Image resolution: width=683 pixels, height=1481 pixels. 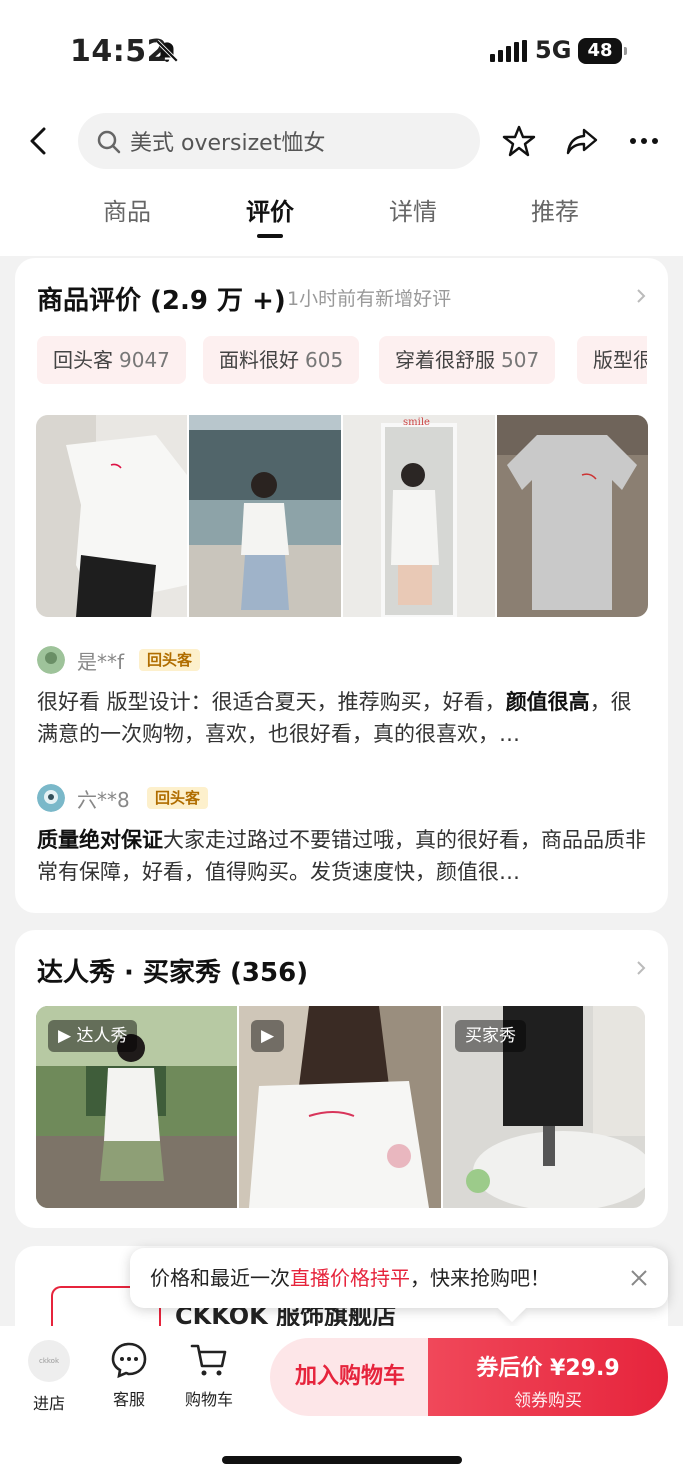 What do you see at coordinates (228, 143) in the screenshot?
I see `search-query: 美式 oversizet恤女` at bounding box center [228, 143].